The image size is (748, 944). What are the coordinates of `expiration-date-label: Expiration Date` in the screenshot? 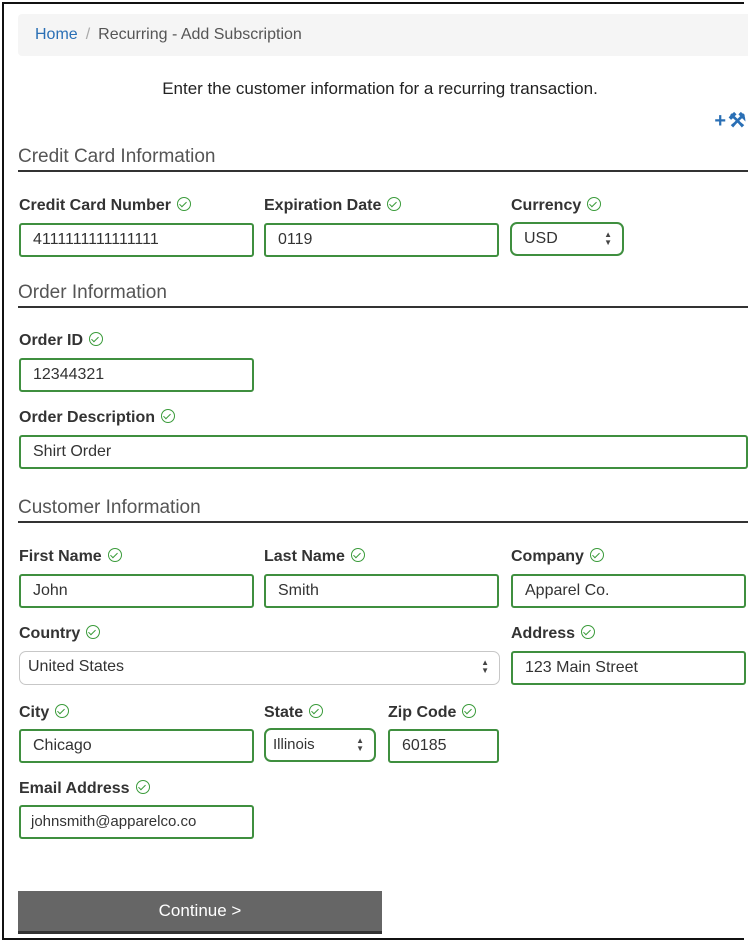 It's located at (333, 205).